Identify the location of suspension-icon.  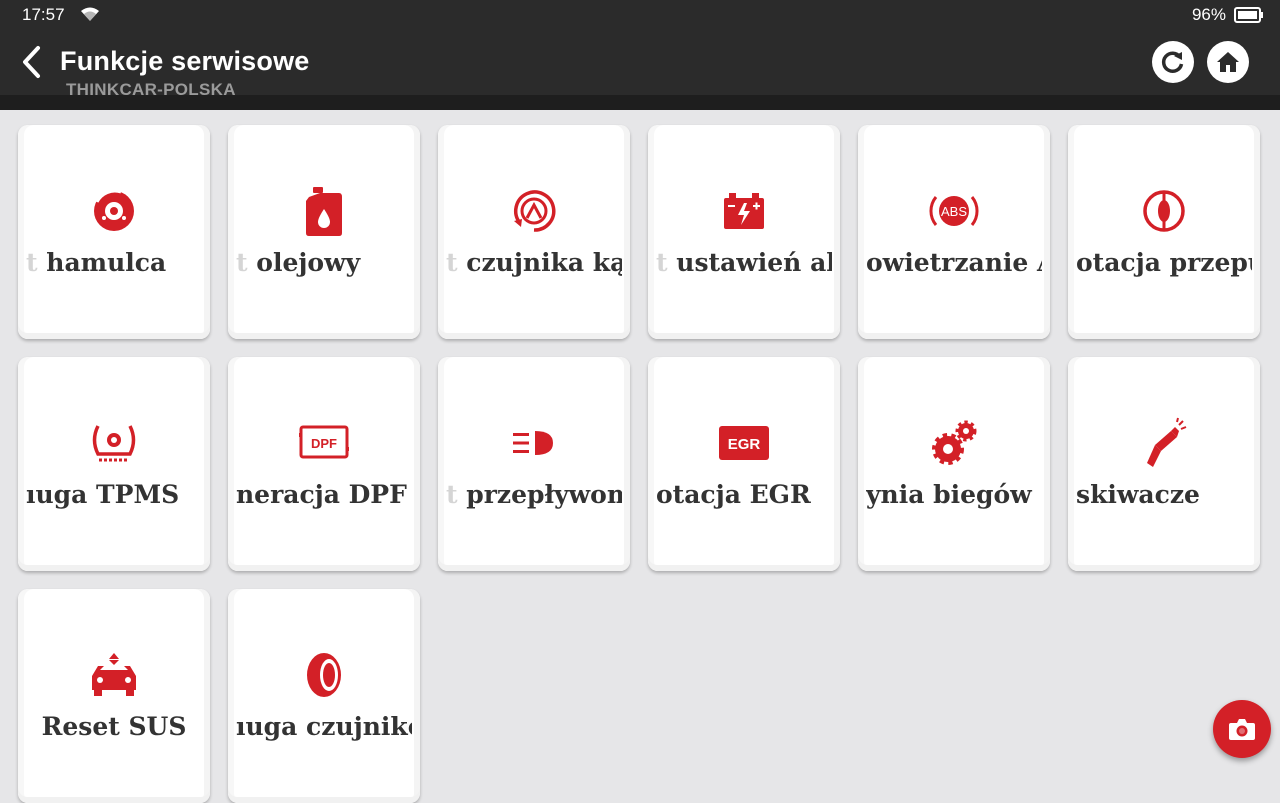
(114, 675).